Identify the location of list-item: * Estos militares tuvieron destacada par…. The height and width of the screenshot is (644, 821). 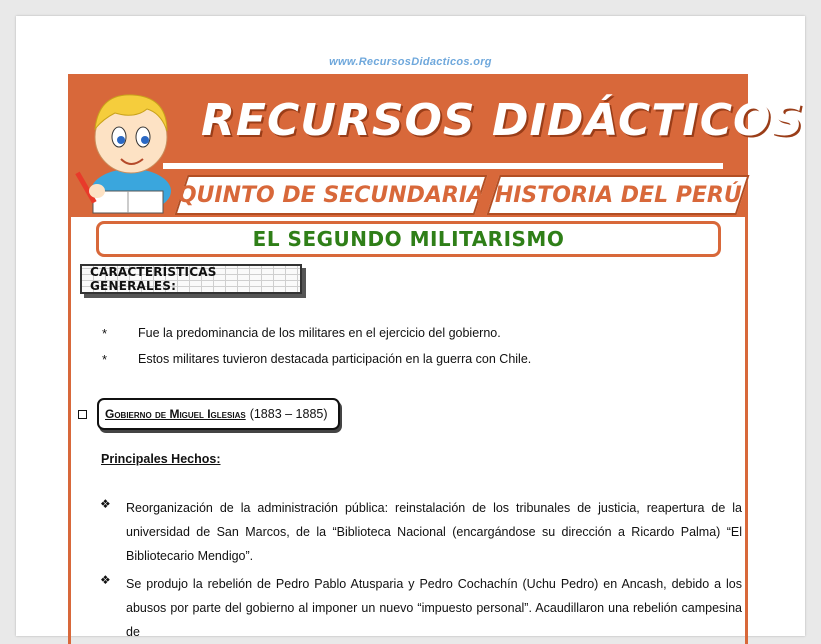
(316, 359).